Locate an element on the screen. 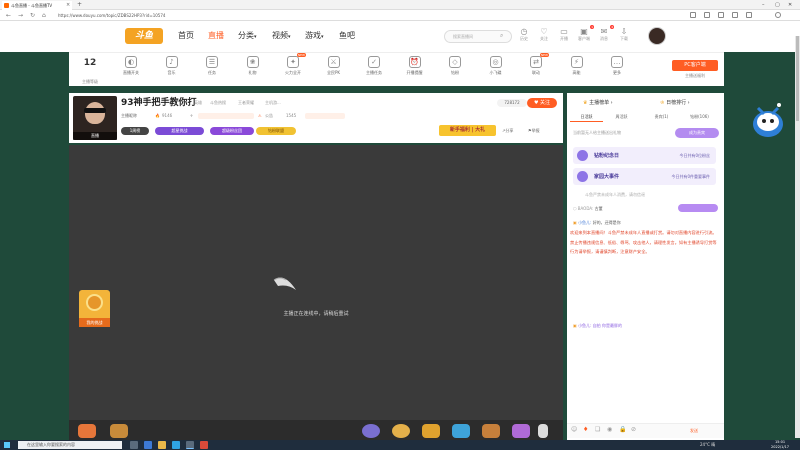 The image size is (800, 450). event-card-anniversary: 钻粉纪念日 今日共有0位粉丝 is located at coordinates (644, 155).